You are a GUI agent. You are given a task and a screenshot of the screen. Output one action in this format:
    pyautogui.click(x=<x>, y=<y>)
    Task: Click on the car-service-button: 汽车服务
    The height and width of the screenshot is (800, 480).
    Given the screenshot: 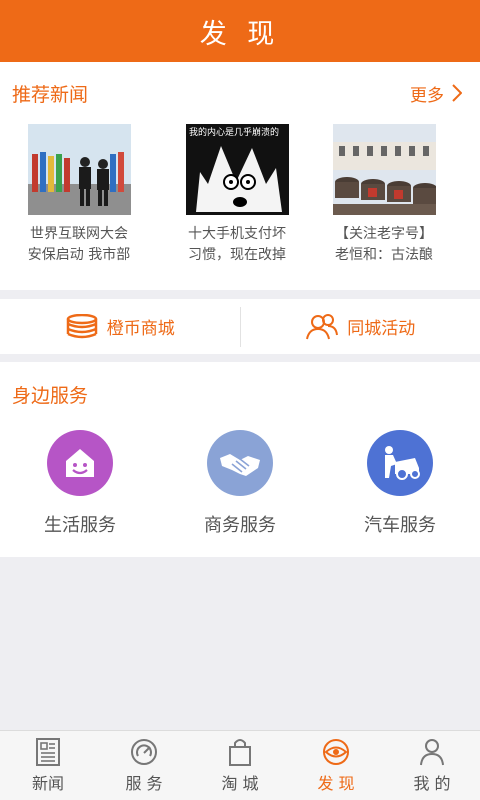 What is the action you would take?
    pyautogui.click(x=400, y=483)
    